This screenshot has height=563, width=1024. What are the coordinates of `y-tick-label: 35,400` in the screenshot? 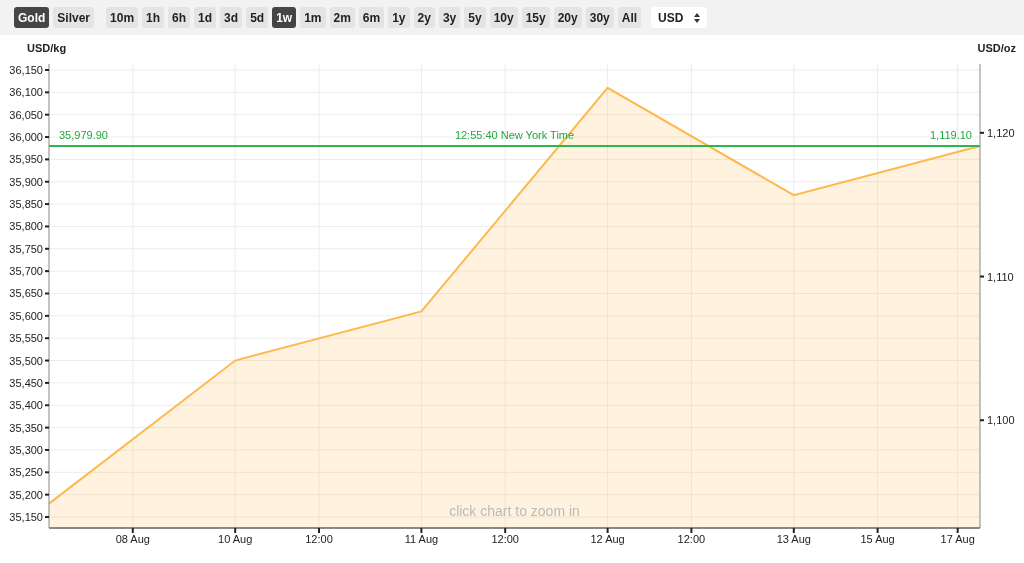 It's located at (26, 405).